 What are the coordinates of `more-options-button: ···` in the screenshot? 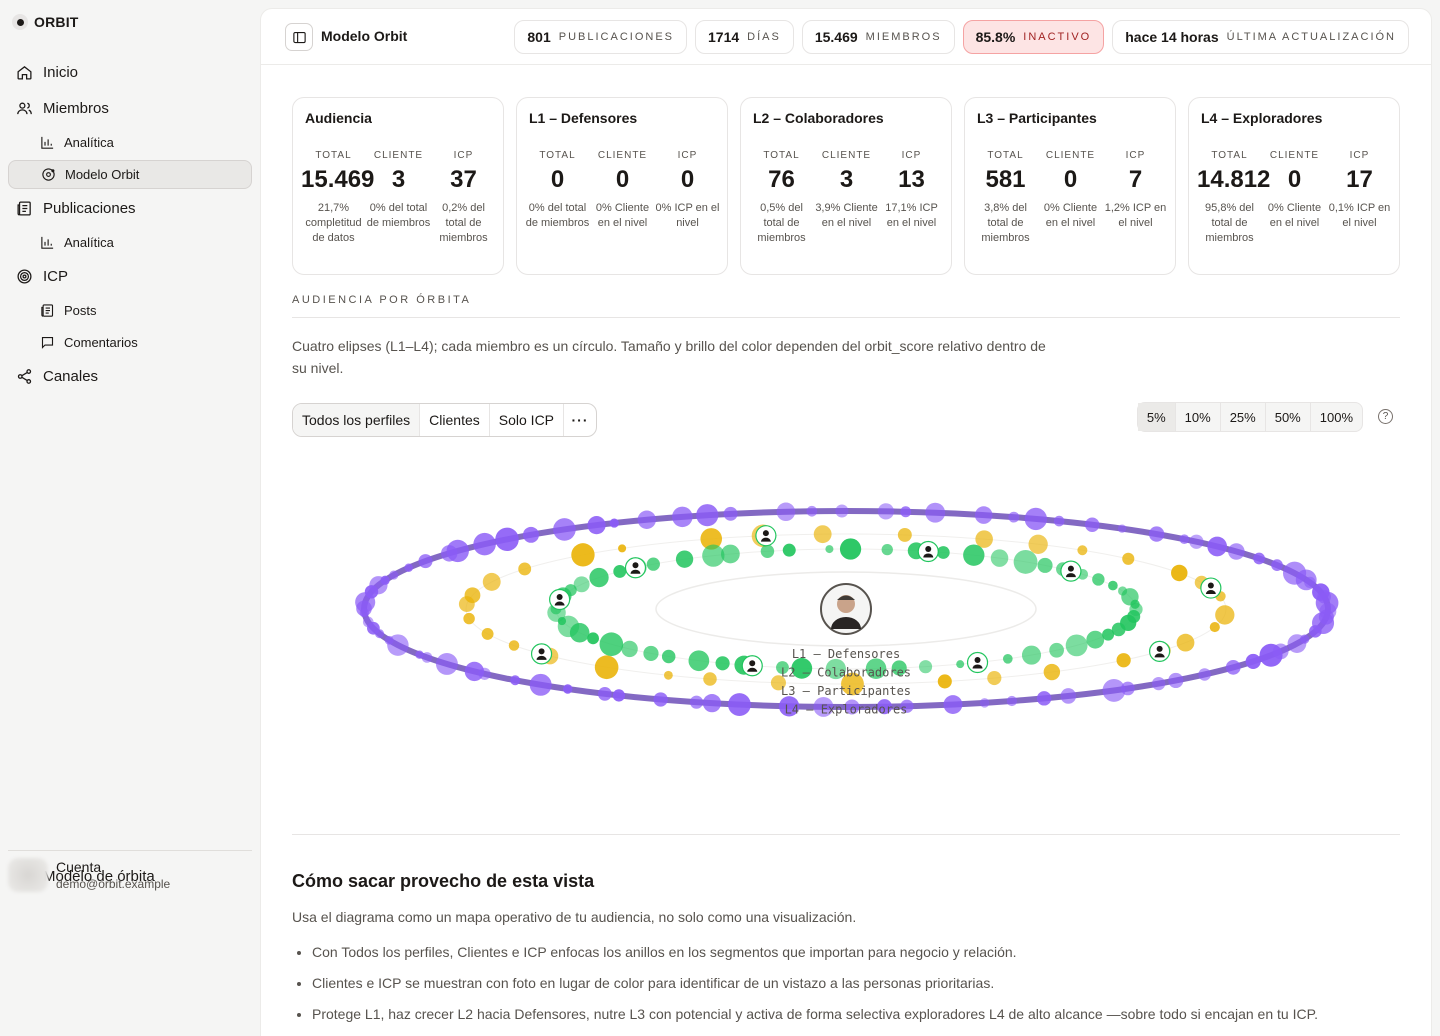 It's located at (580, 420).